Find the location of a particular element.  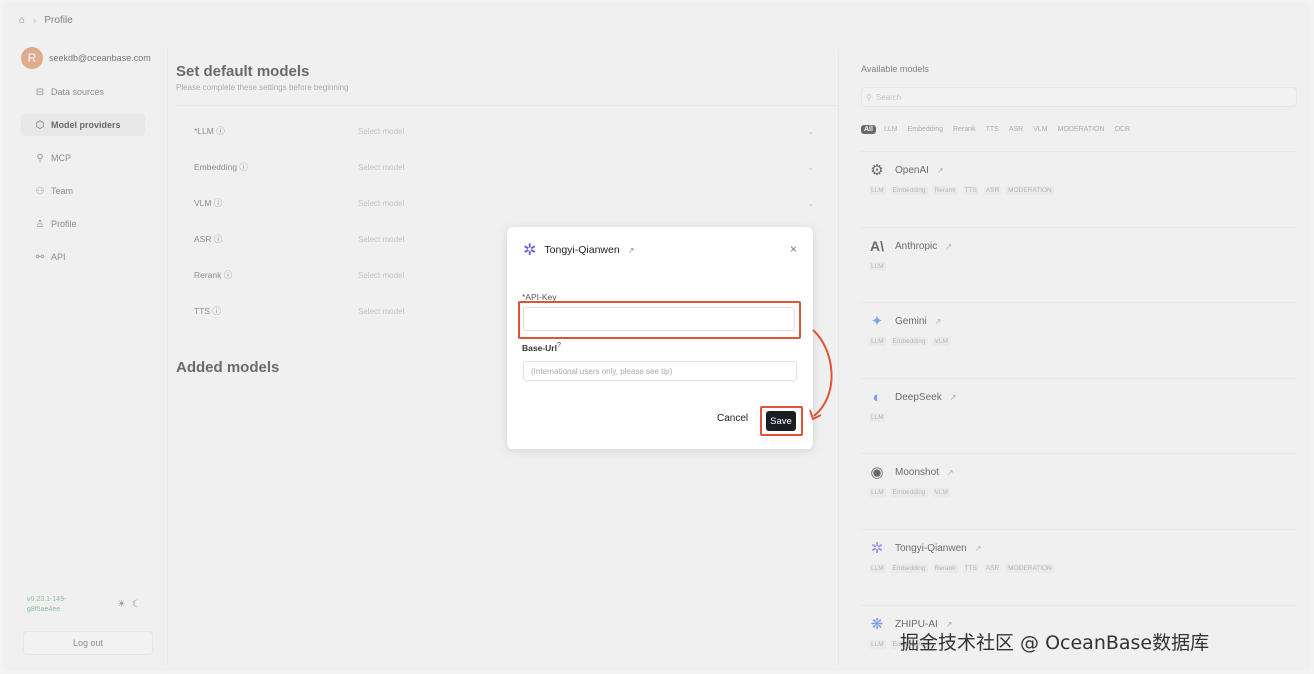

close-icon: × is located at coordinates (793, 249).